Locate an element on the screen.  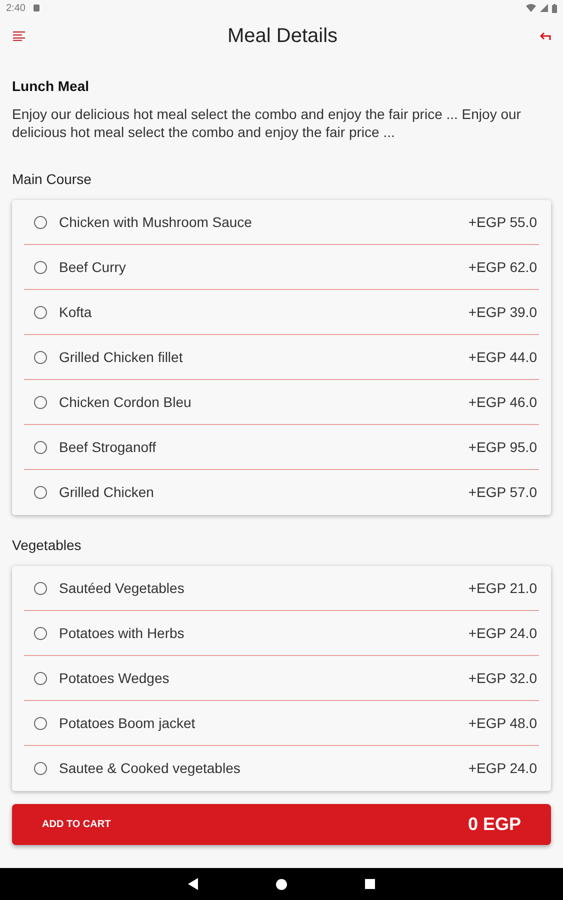
notification-icon is located at coordinates (36, 8).